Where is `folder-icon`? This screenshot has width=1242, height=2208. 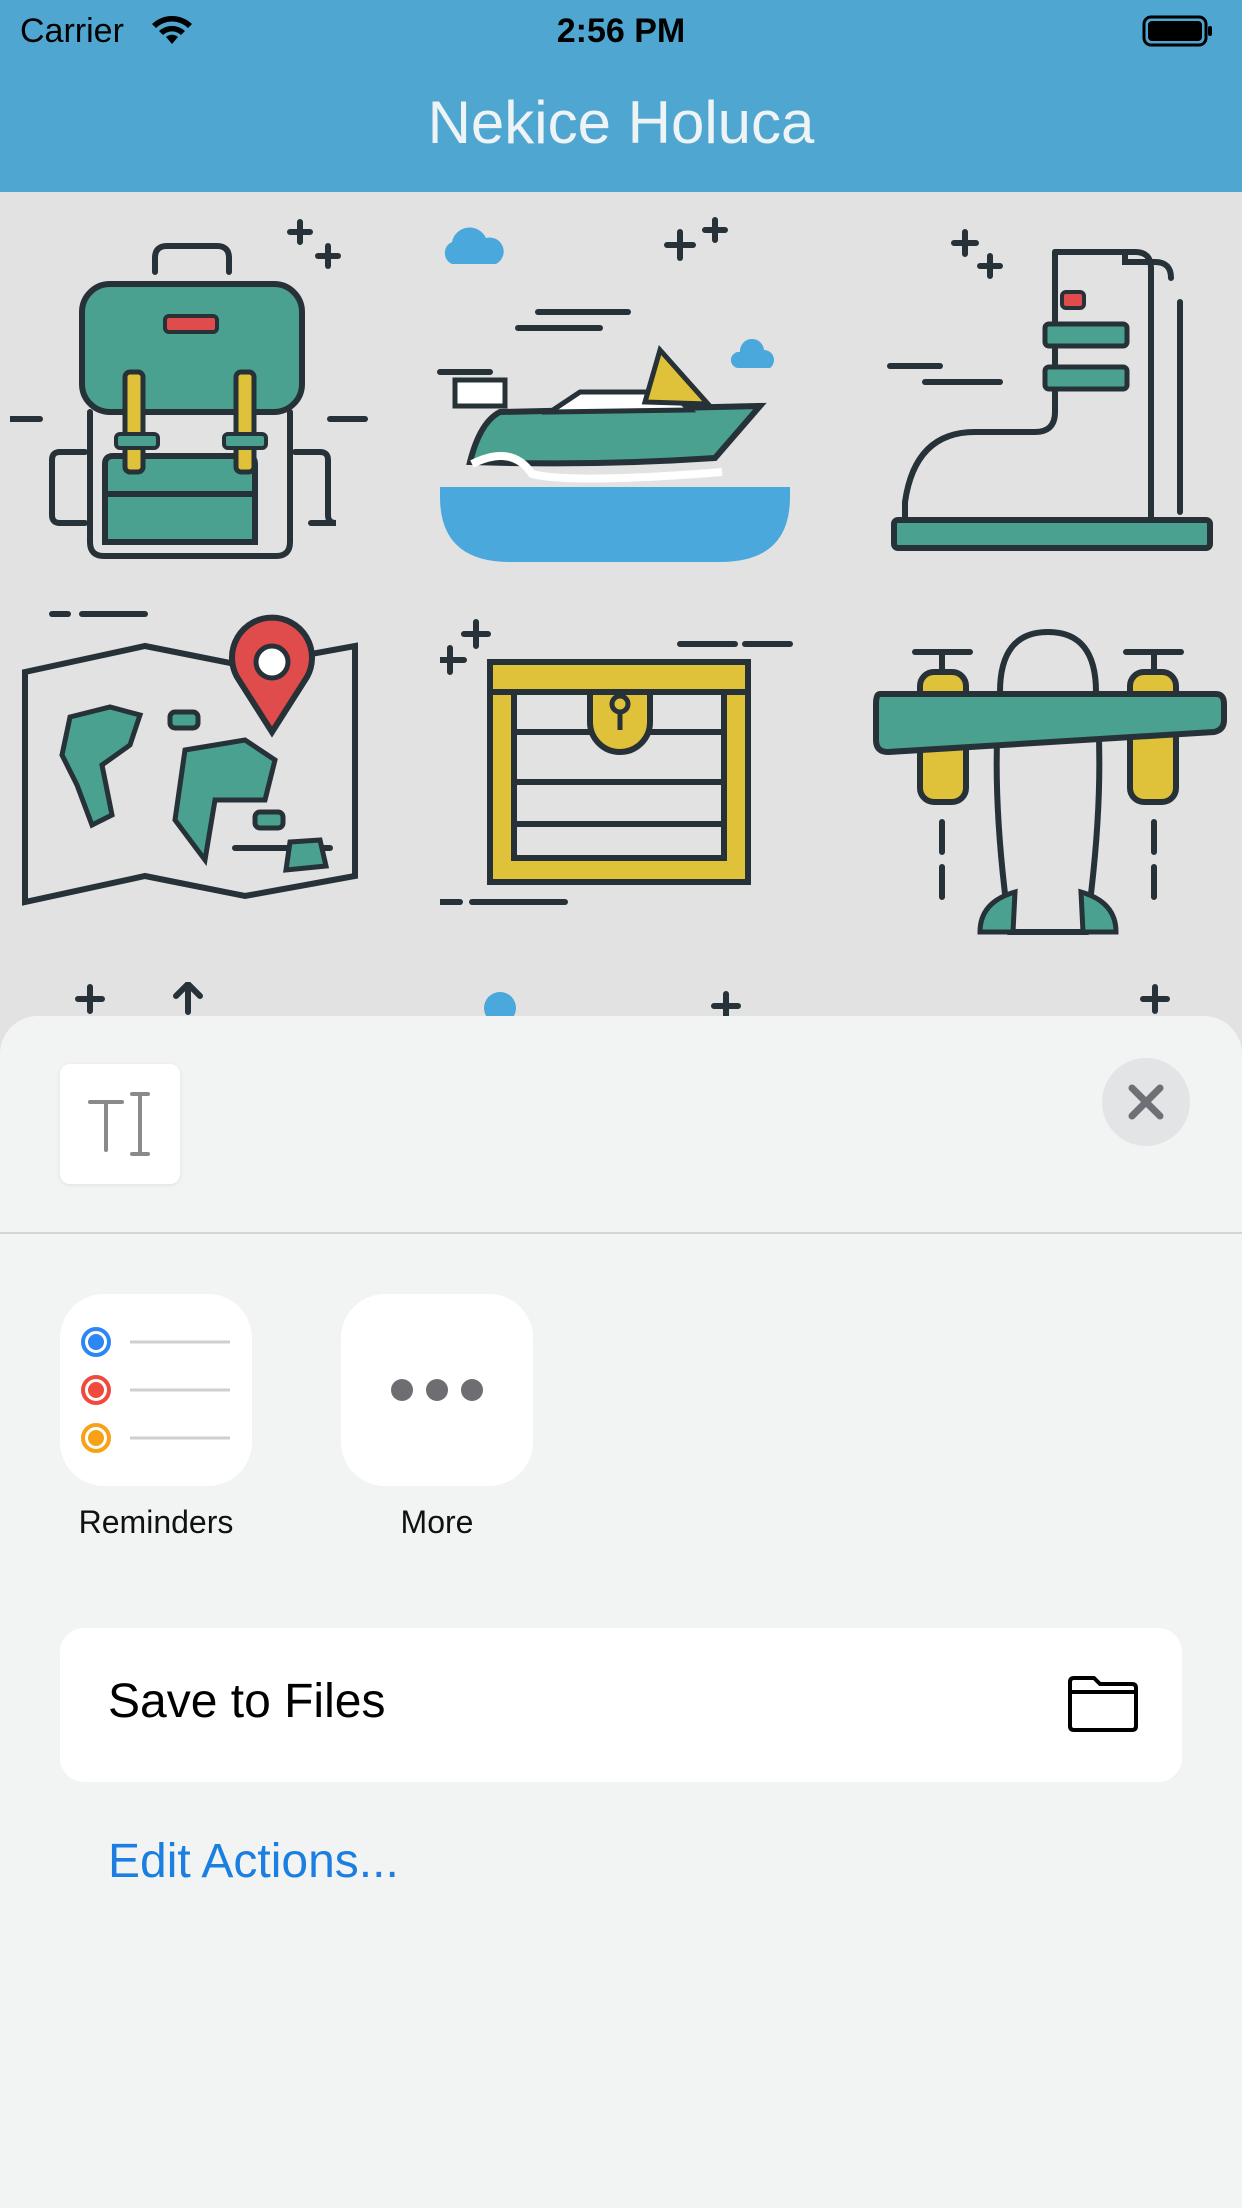 folder-icon is located at coordinates (1103, 1704).